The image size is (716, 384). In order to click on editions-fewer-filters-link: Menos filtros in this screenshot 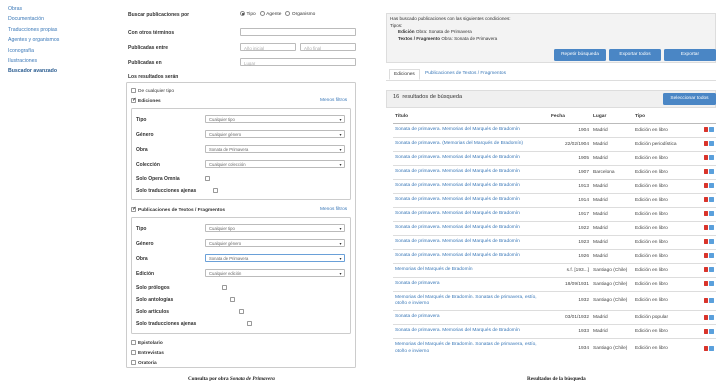, I will do `click(333, 100)`.